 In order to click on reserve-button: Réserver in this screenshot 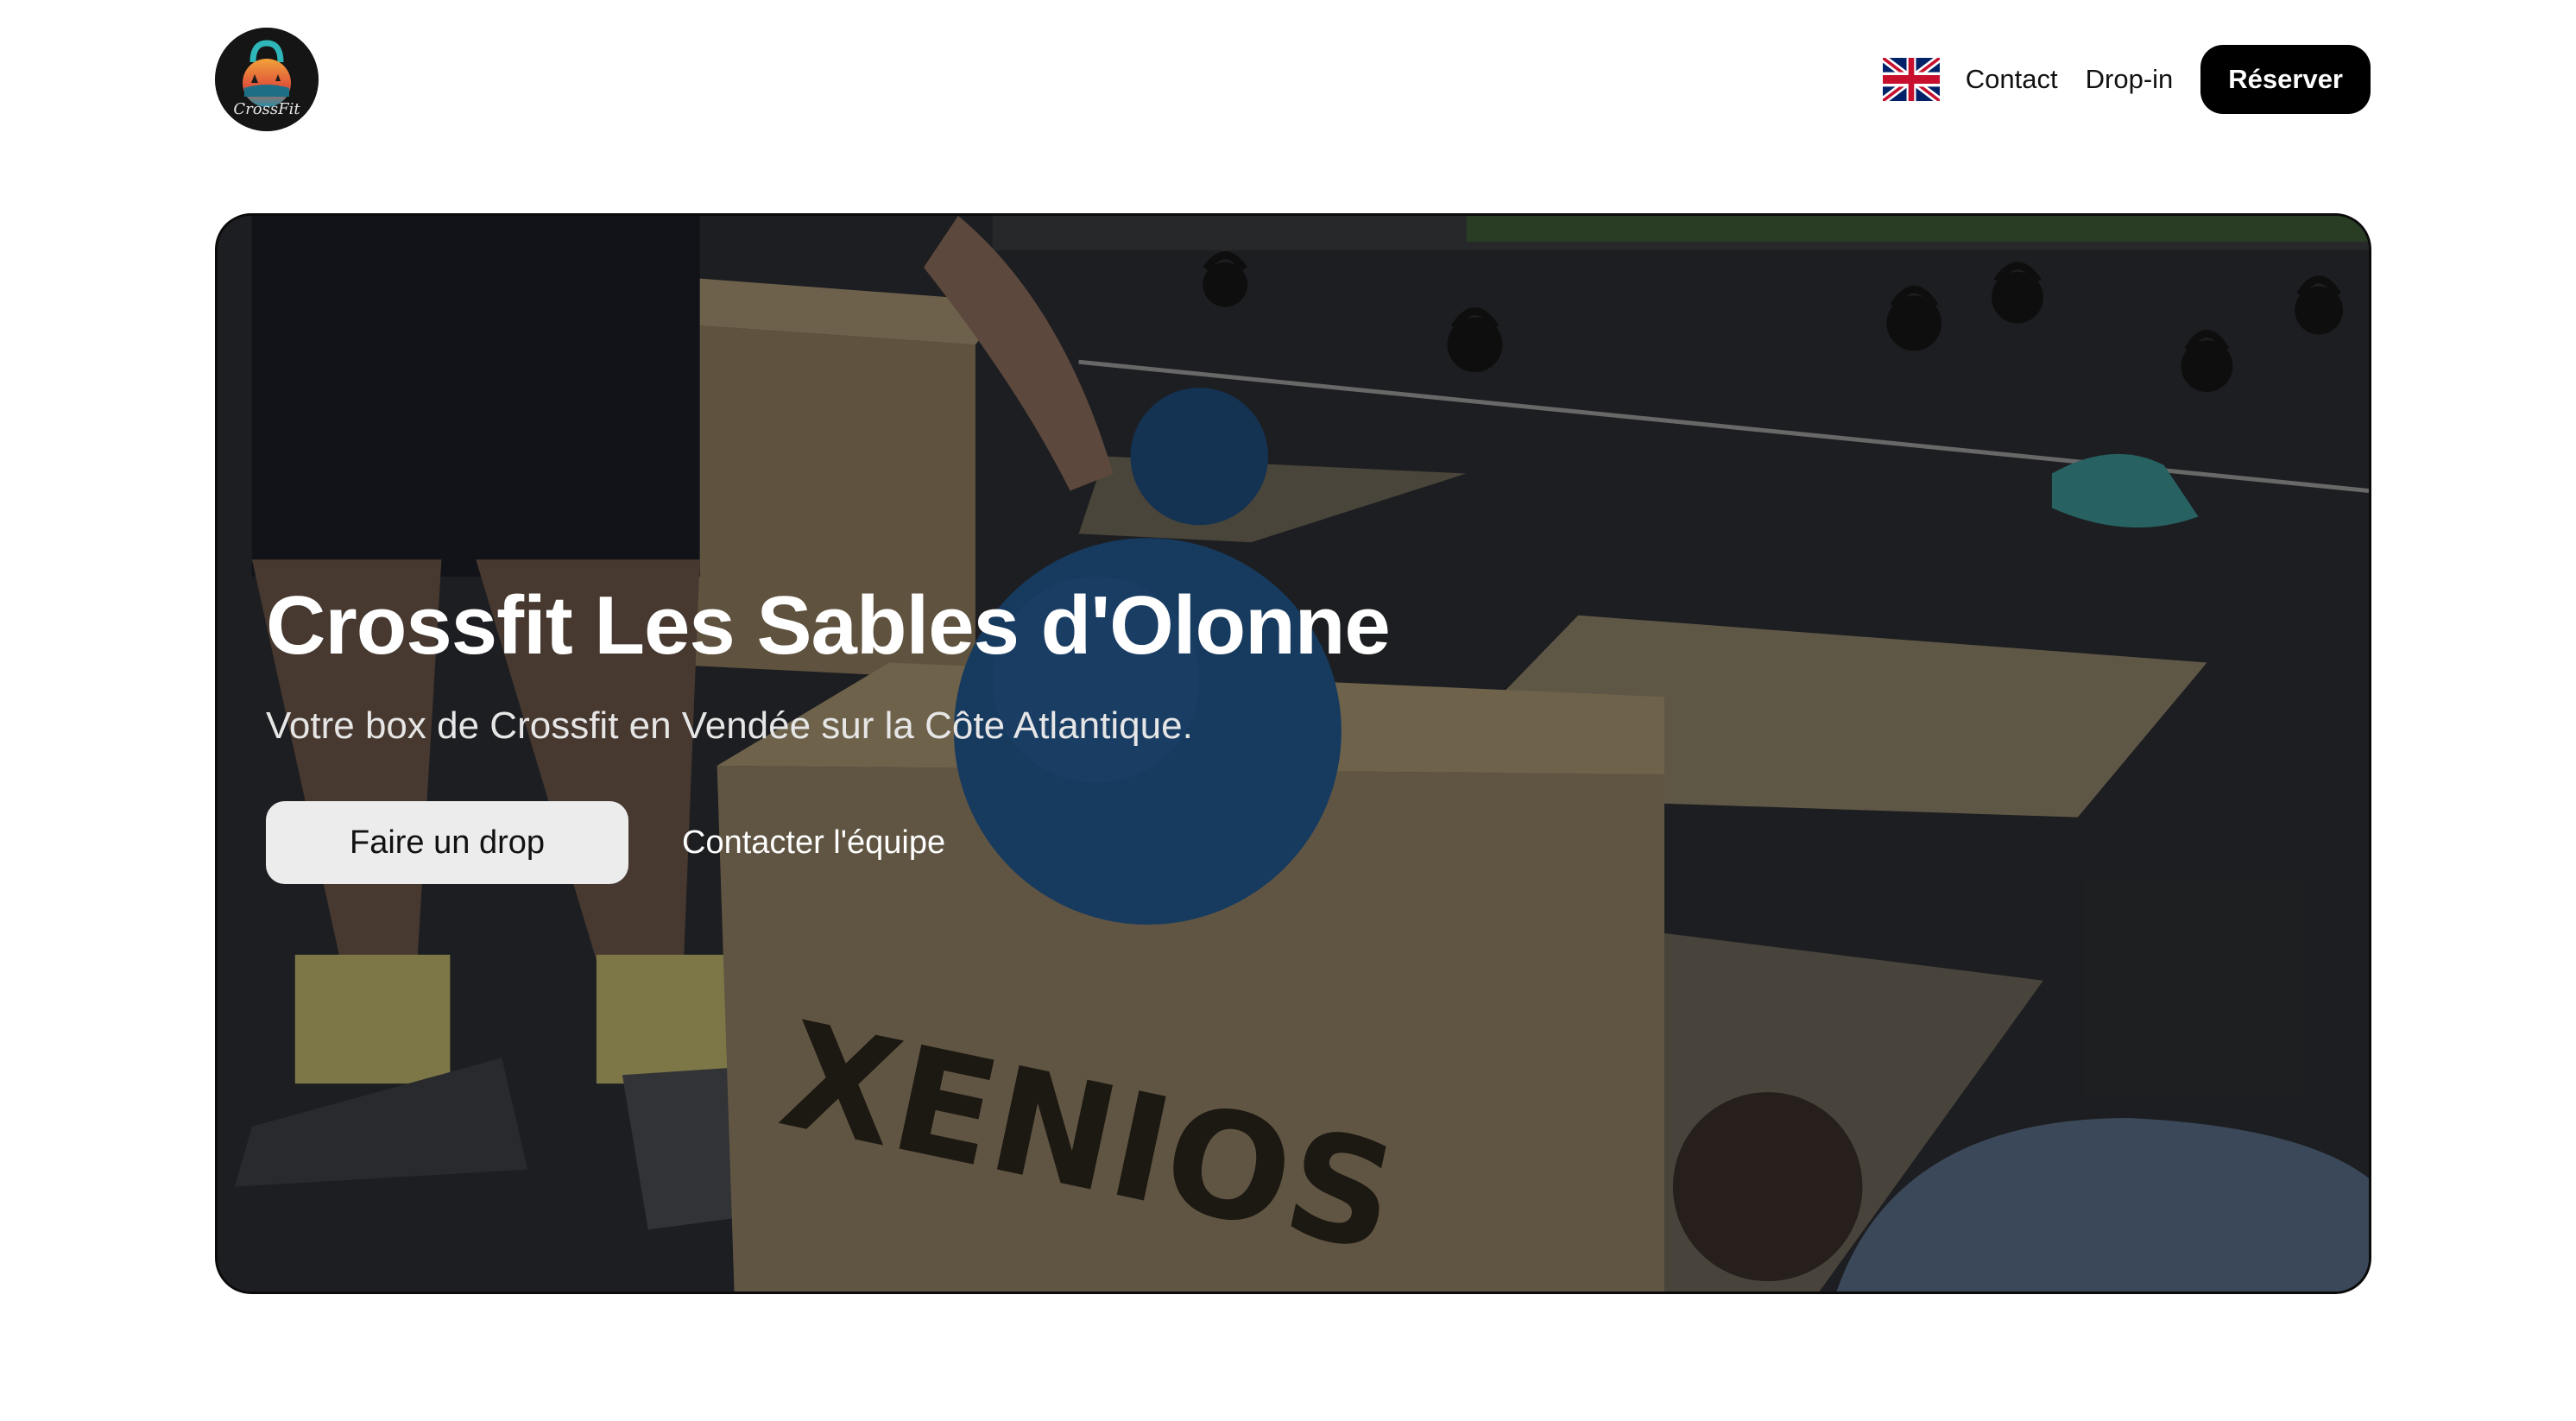, I will do `click(2285, 80)`.